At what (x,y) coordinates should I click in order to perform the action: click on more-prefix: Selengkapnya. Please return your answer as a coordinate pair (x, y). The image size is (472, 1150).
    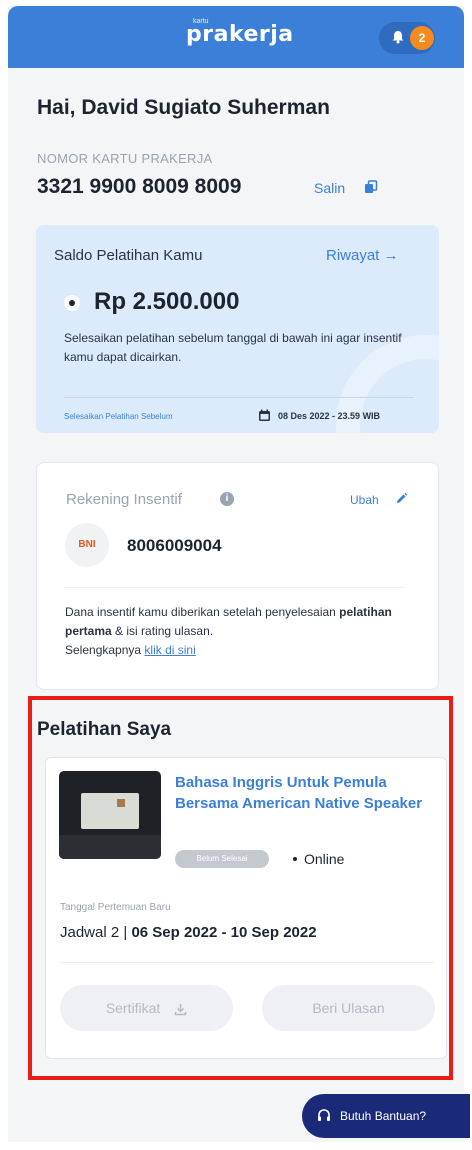
    Looking at the image, I should click on (105, 650).